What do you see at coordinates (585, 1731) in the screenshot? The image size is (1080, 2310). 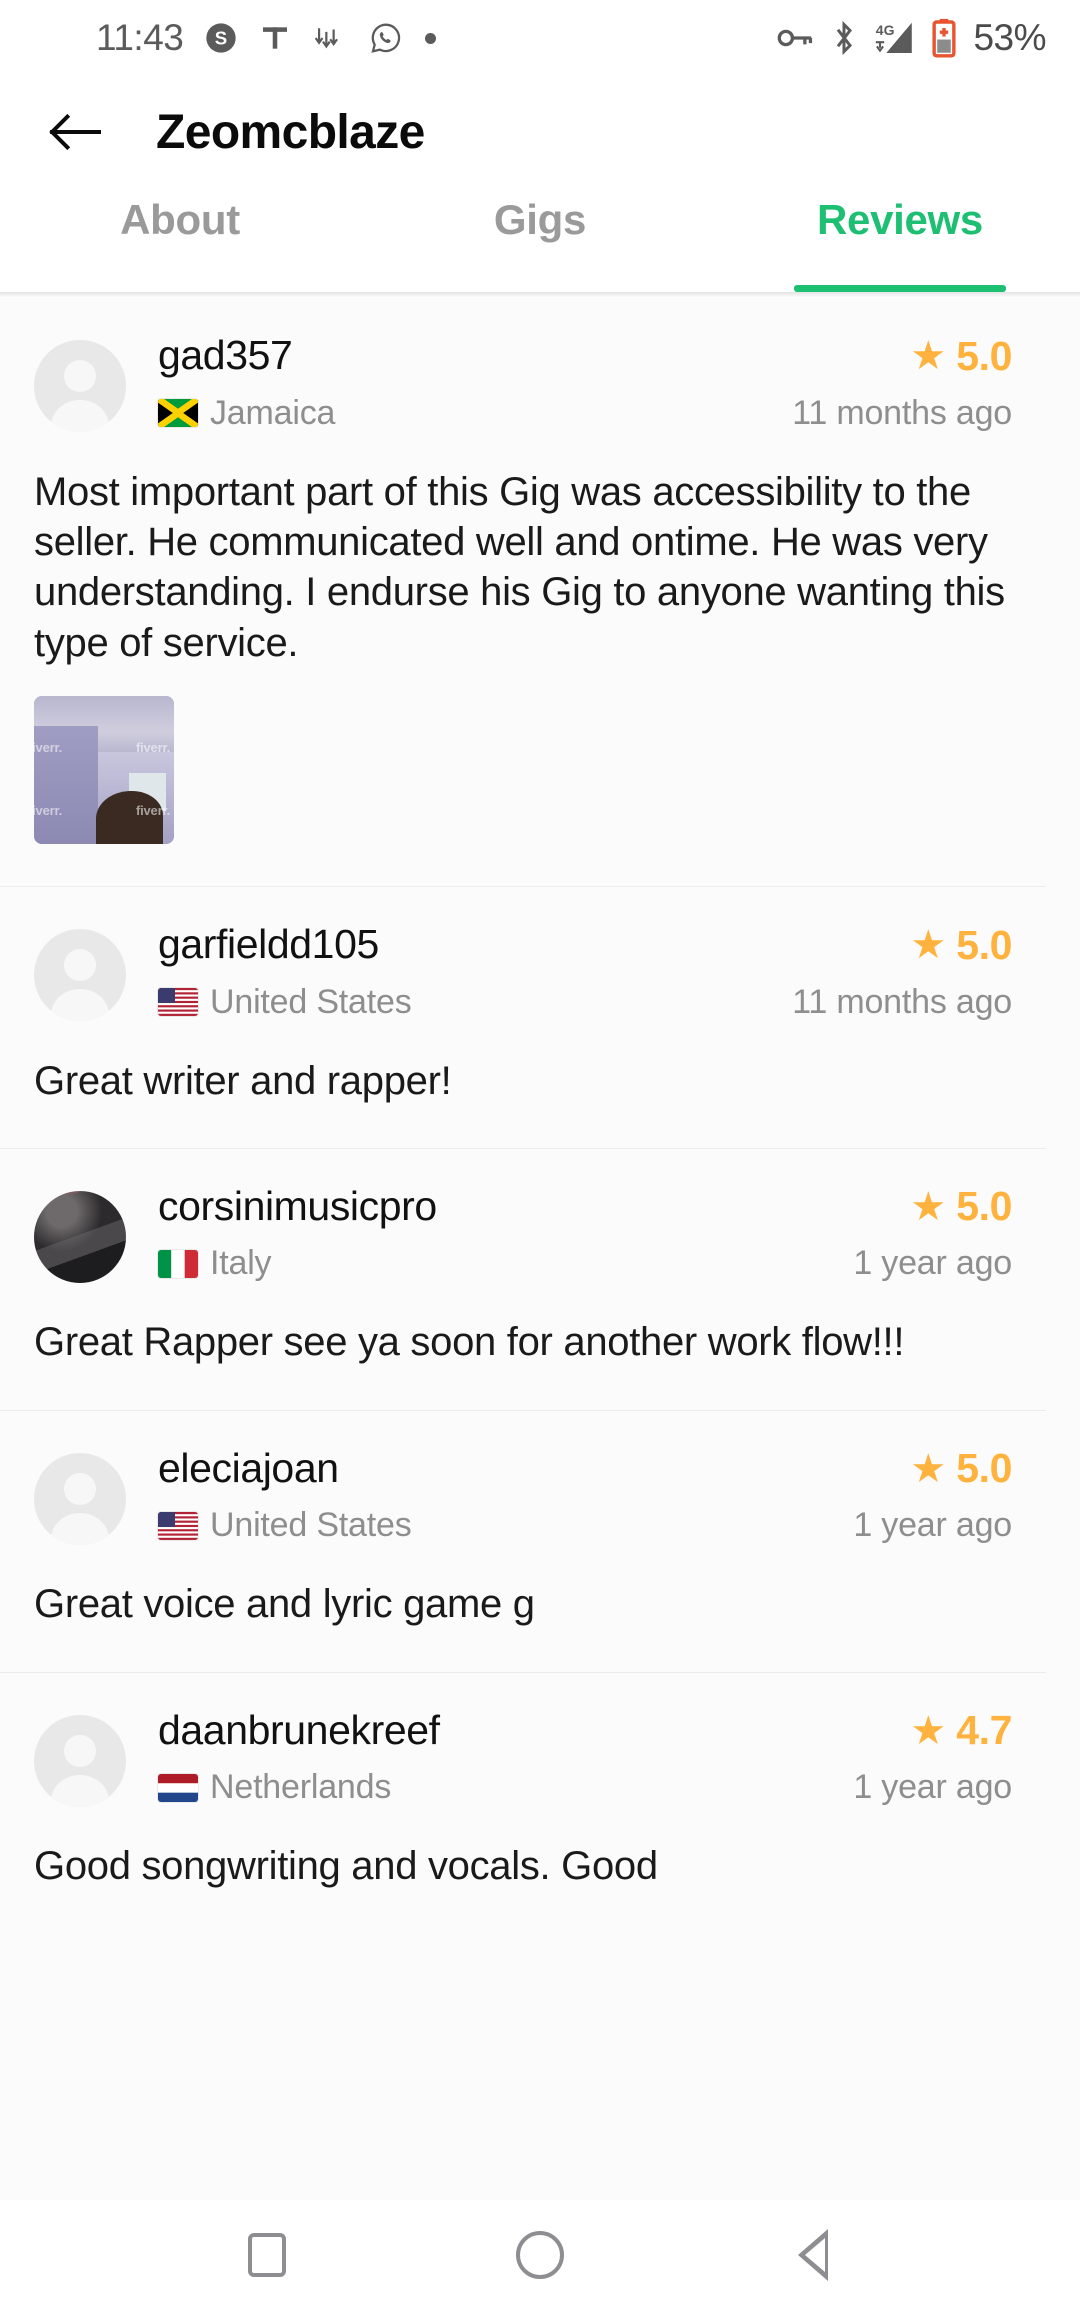 I see `review-meta-top: daanbrunekreef ★ 4.7` at bounding box center [585, 1731].